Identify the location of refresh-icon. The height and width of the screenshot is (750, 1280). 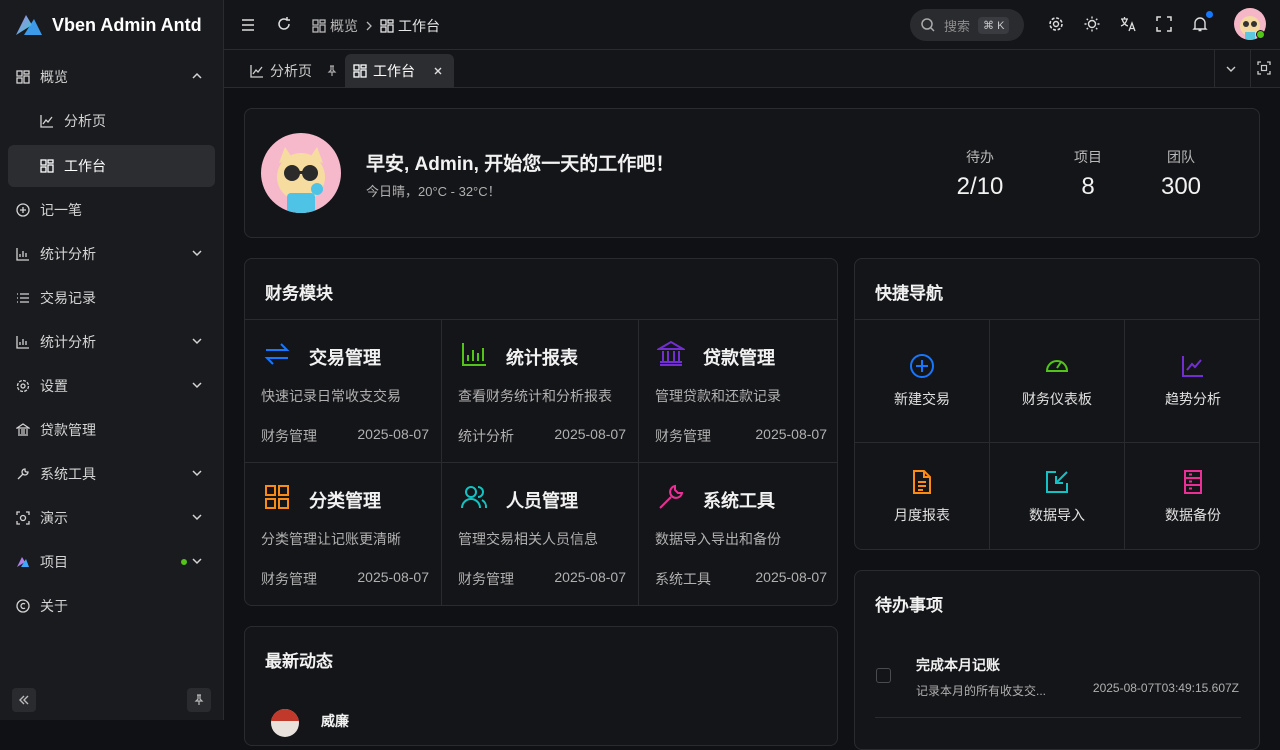
(284, 24).